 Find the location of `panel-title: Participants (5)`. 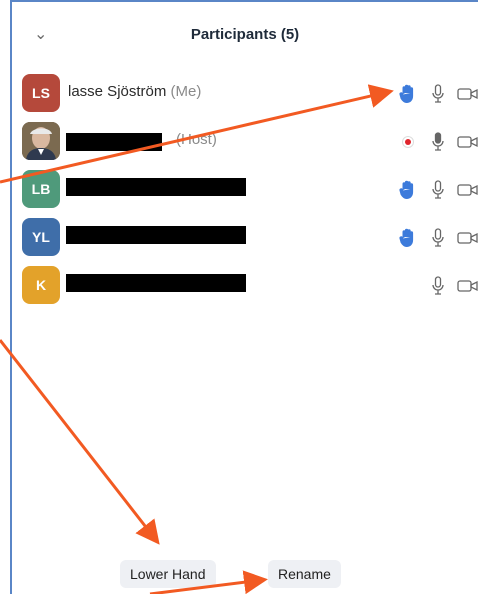

panel-title: Participants (5) is located at coordinates (245, 34).